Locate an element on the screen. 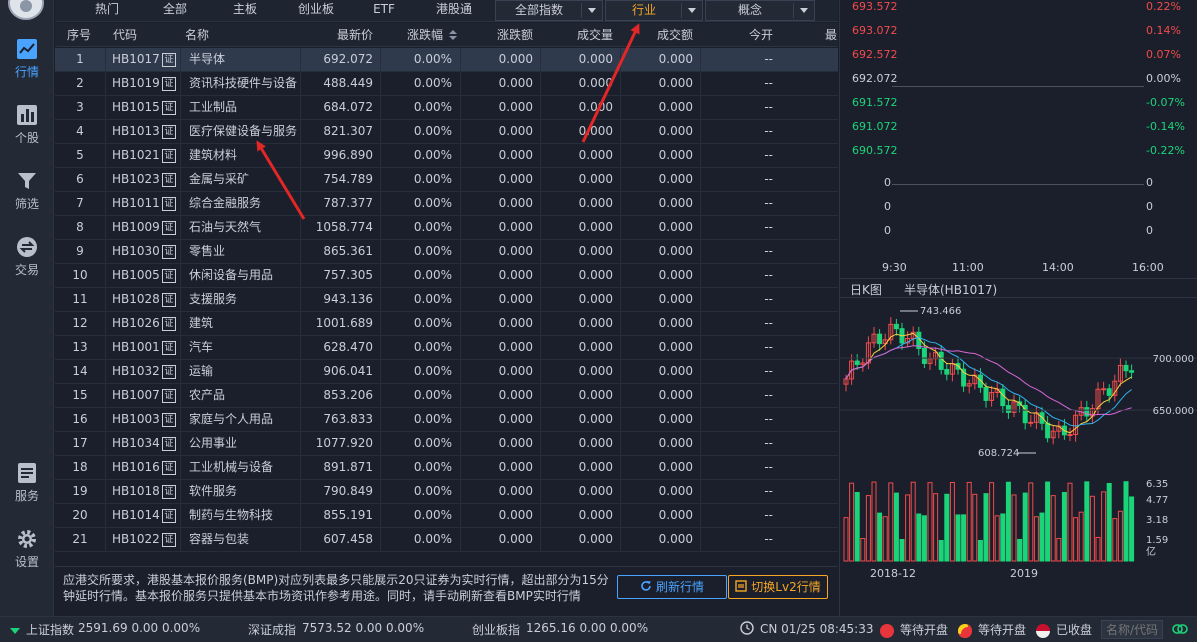  row-open: -- is located at coordinates (768, 515).